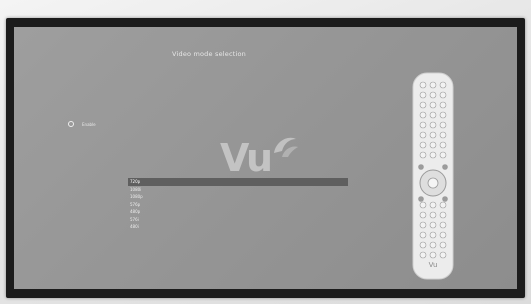 The width and height of the screenshot is (531, 304). I want to click on page-title: Video mode selection, so click(209, 54).